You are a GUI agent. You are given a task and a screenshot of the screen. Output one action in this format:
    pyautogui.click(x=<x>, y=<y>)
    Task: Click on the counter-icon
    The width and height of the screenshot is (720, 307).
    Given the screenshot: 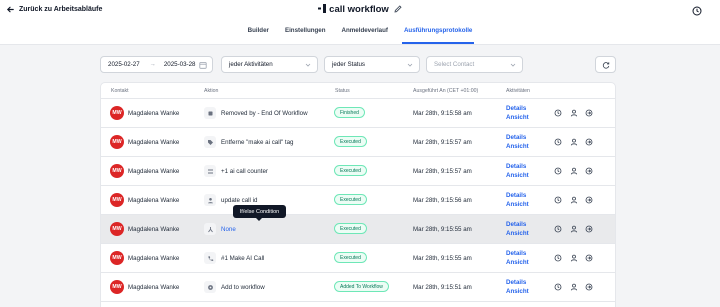 What is the action you would take?
    pyautogui.click(x=210, y=171)
    